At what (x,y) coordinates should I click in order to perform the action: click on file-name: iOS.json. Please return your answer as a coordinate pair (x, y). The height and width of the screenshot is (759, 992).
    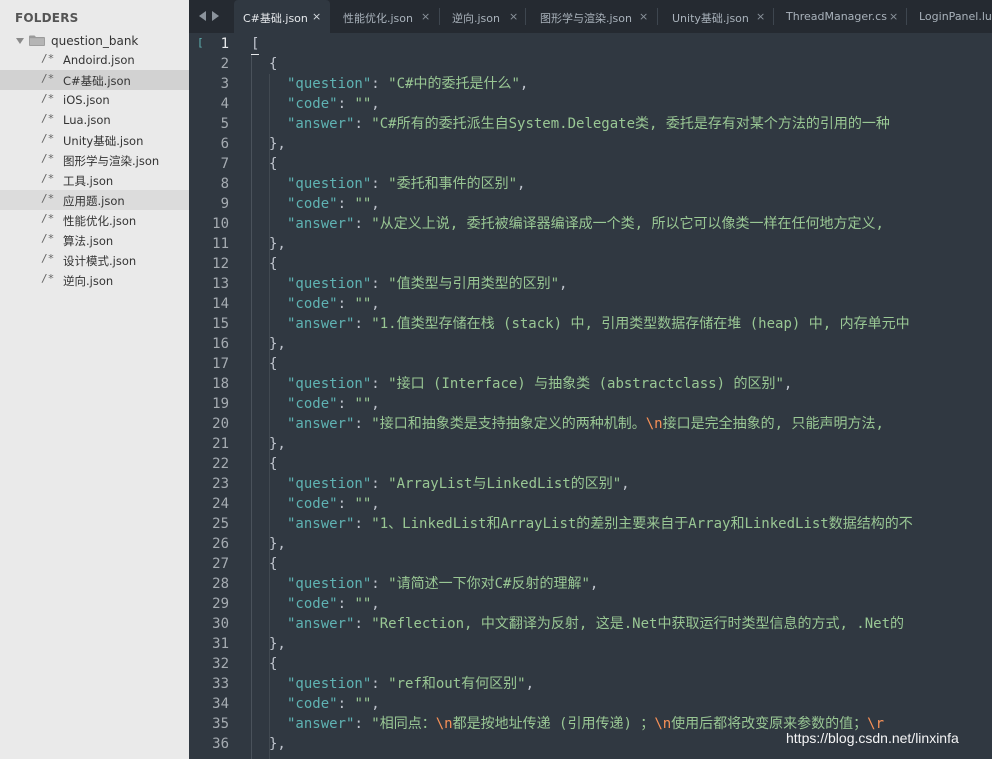
    Looking at the image, I should click on (86, 100).